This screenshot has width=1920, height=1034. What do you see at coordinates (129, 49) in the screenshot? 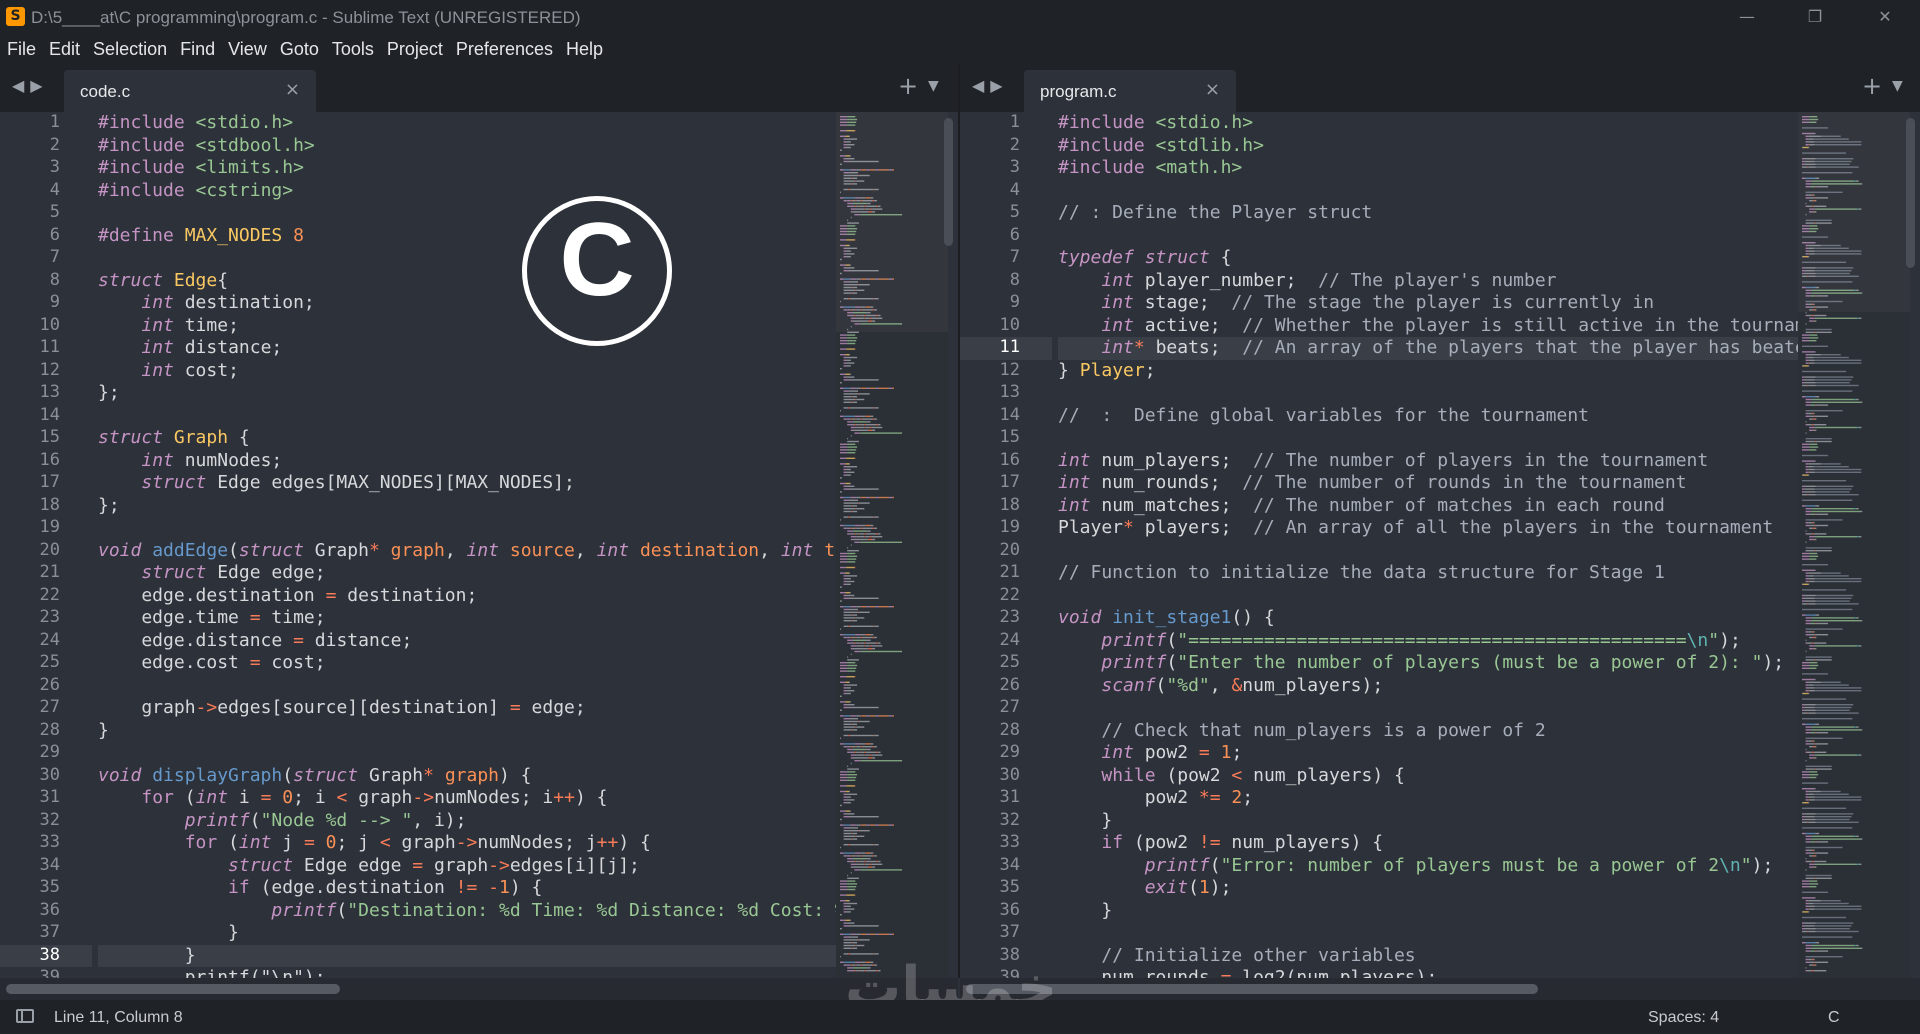
I see `menu-selection: Selection` at bounding box center [129, 49].